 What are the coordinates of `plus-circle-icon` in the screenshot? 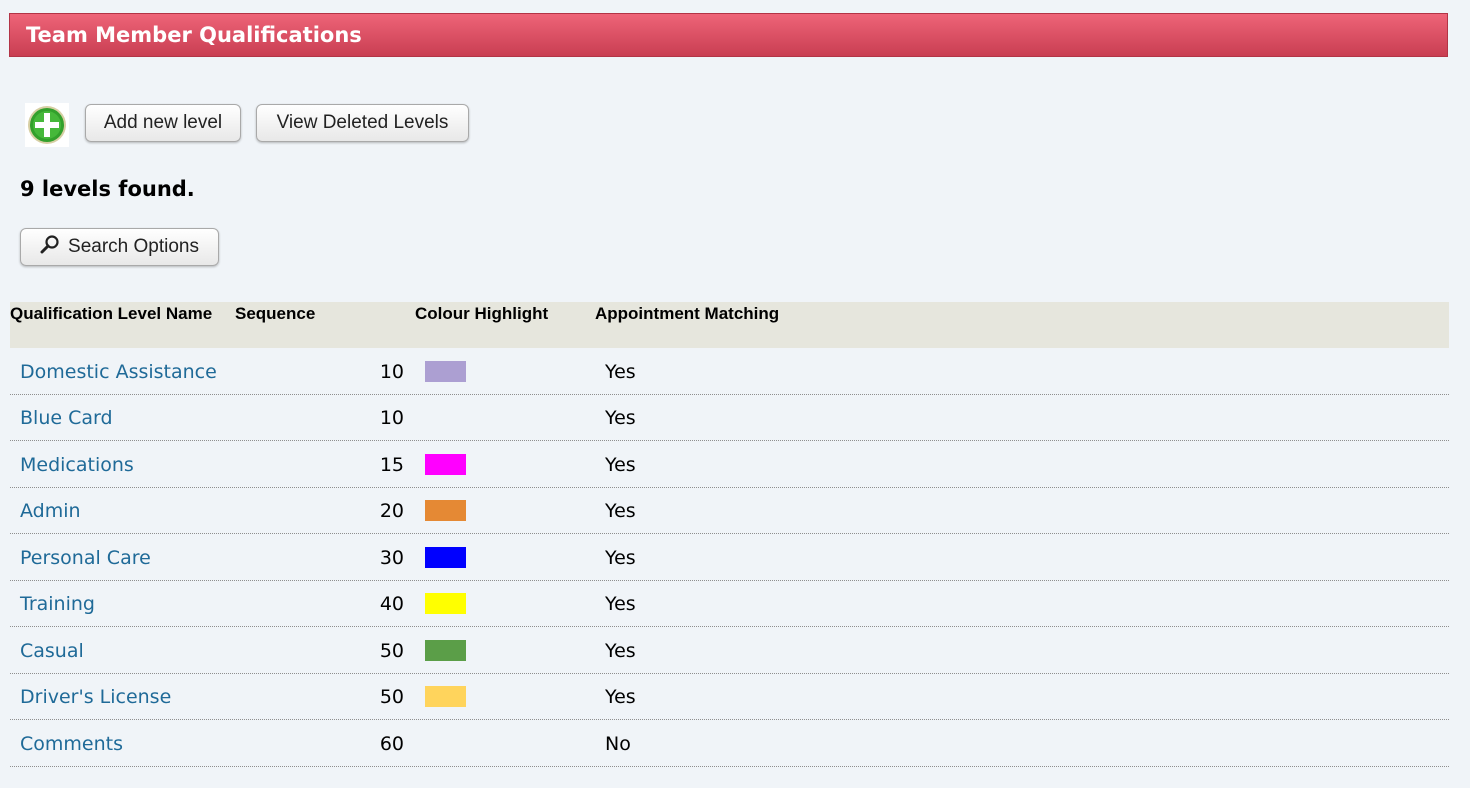 It's located at (47, 125).